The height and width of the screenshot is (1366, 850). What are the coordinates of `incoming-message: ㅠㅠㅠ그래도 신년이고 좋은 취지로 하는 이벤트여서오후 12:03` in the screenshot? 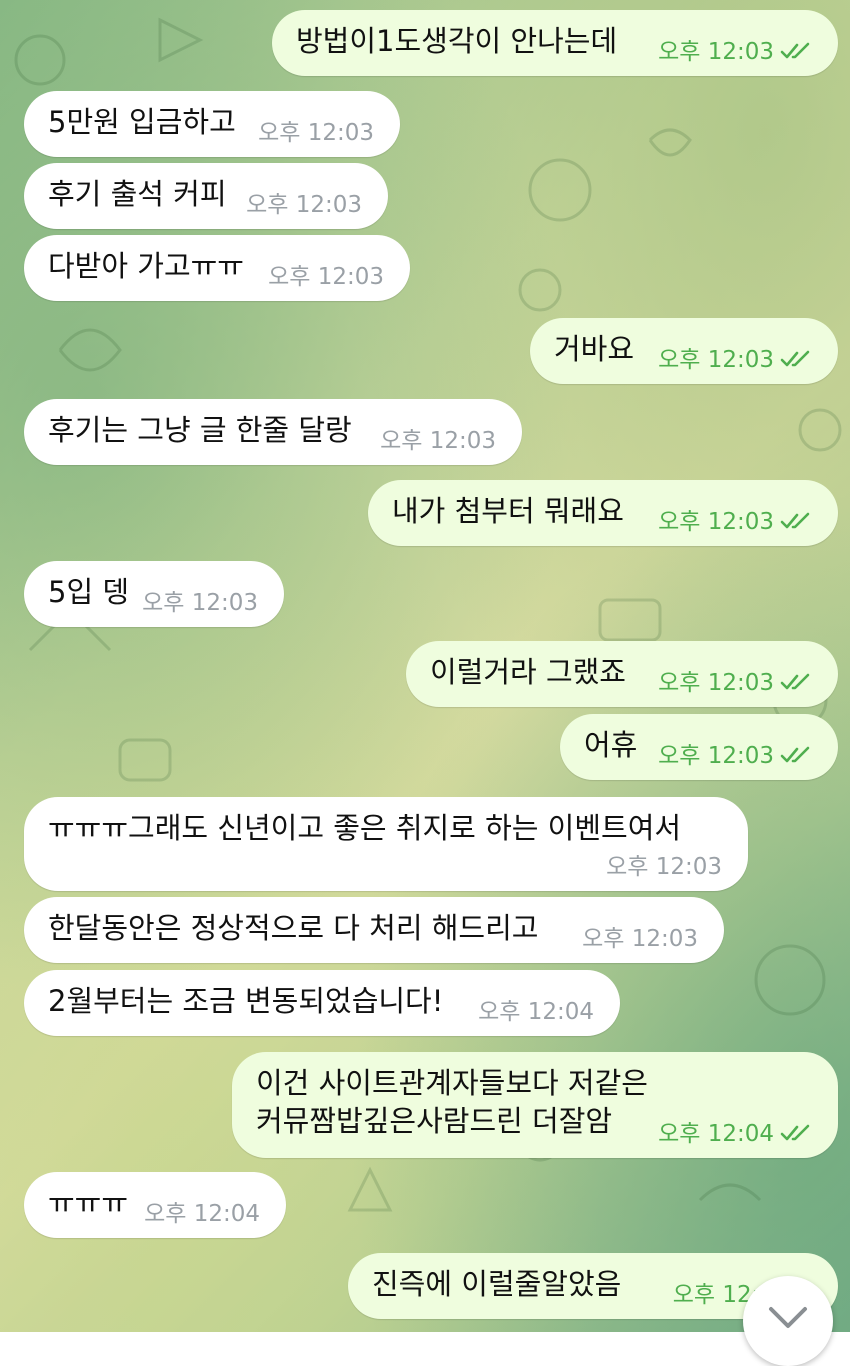 It's located at (386, 844).